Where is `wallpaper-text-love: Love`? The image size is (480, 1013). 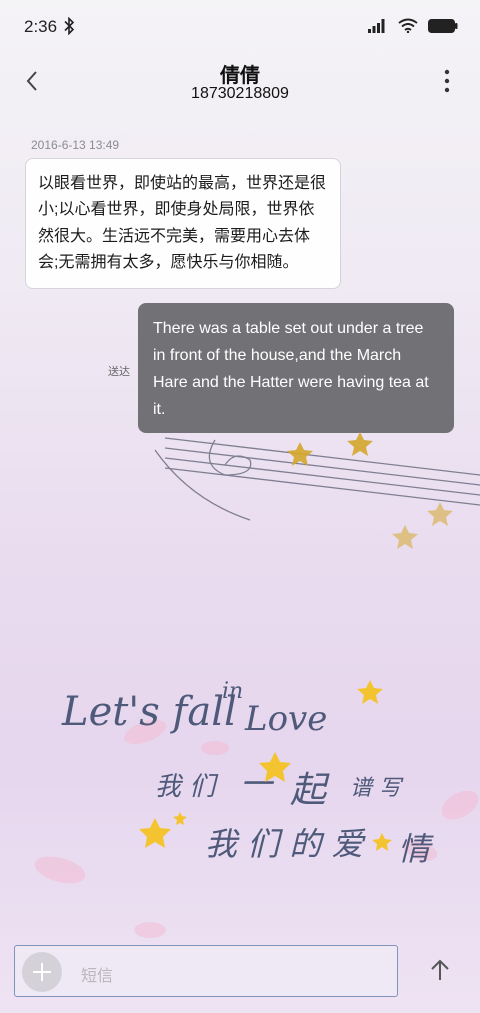
wallpaper-text-love: Love is located at coordinates (285, 719).